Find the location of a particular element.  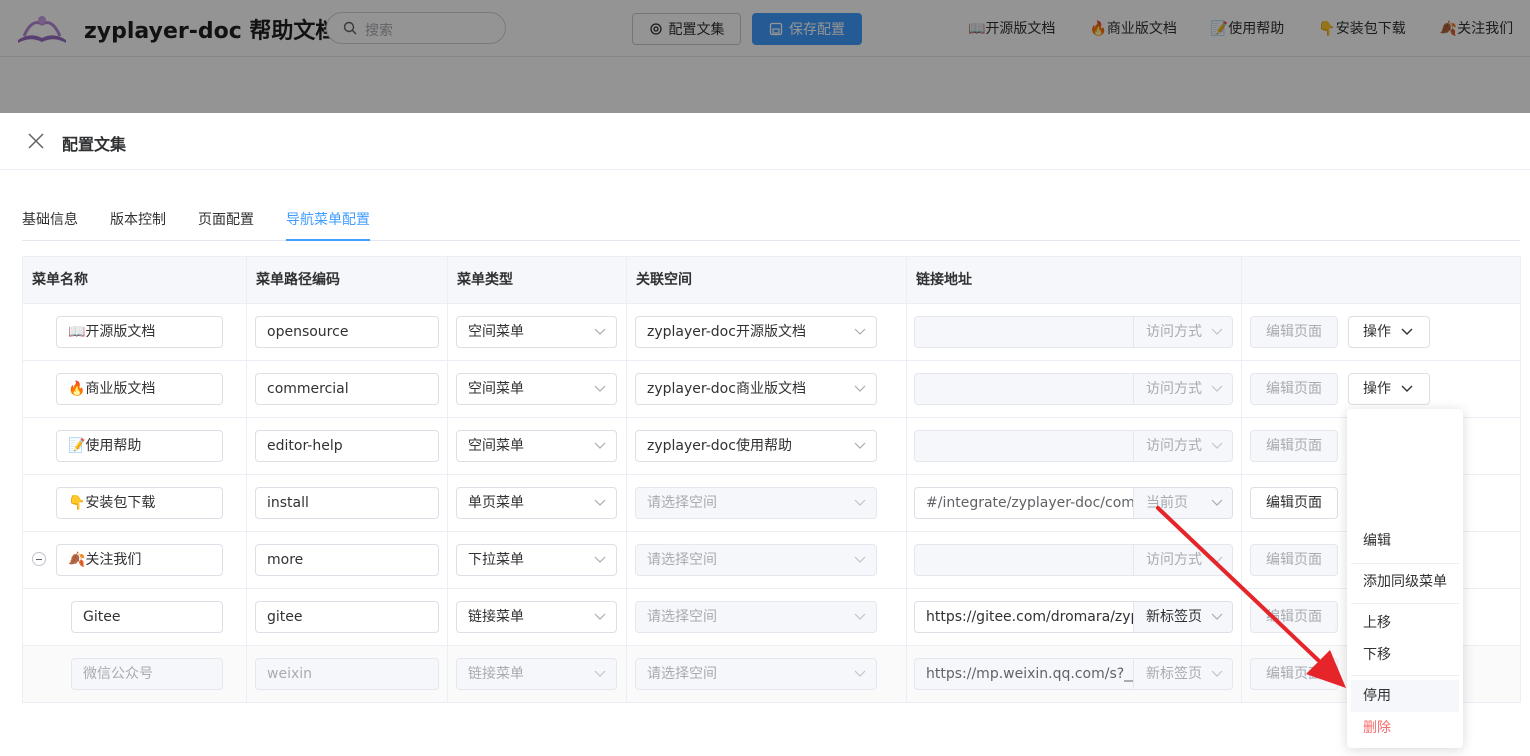

link-input-group: #/integrate/zyplayer-doc/comm 当前页 is located at coordinates (1073, 503).